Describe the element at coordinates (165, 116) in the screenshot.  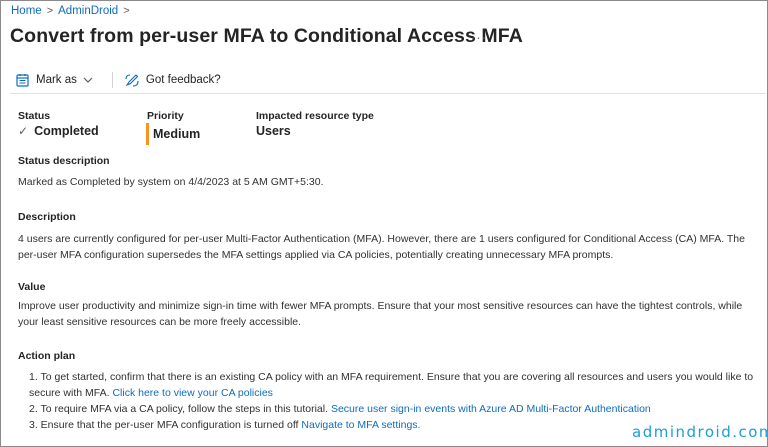
I see `priority-label: Priority` at that location.